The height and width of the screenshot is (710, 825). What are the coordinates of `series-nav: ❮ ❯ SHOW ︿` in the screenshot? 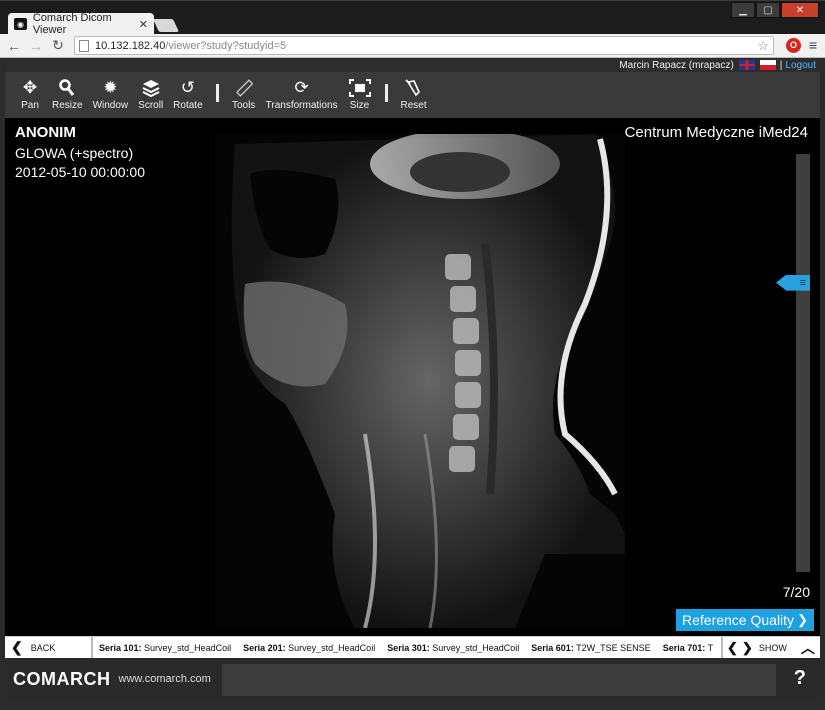 It's located at (768, 647).